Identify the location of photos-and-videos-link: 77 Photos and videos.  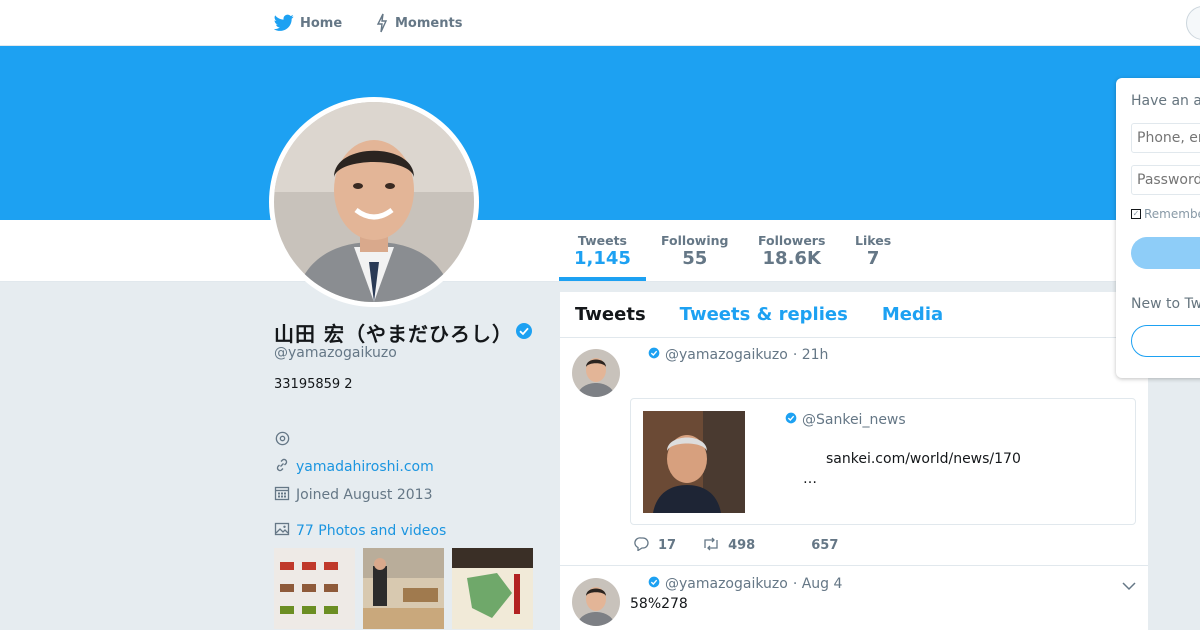
(360, 531).